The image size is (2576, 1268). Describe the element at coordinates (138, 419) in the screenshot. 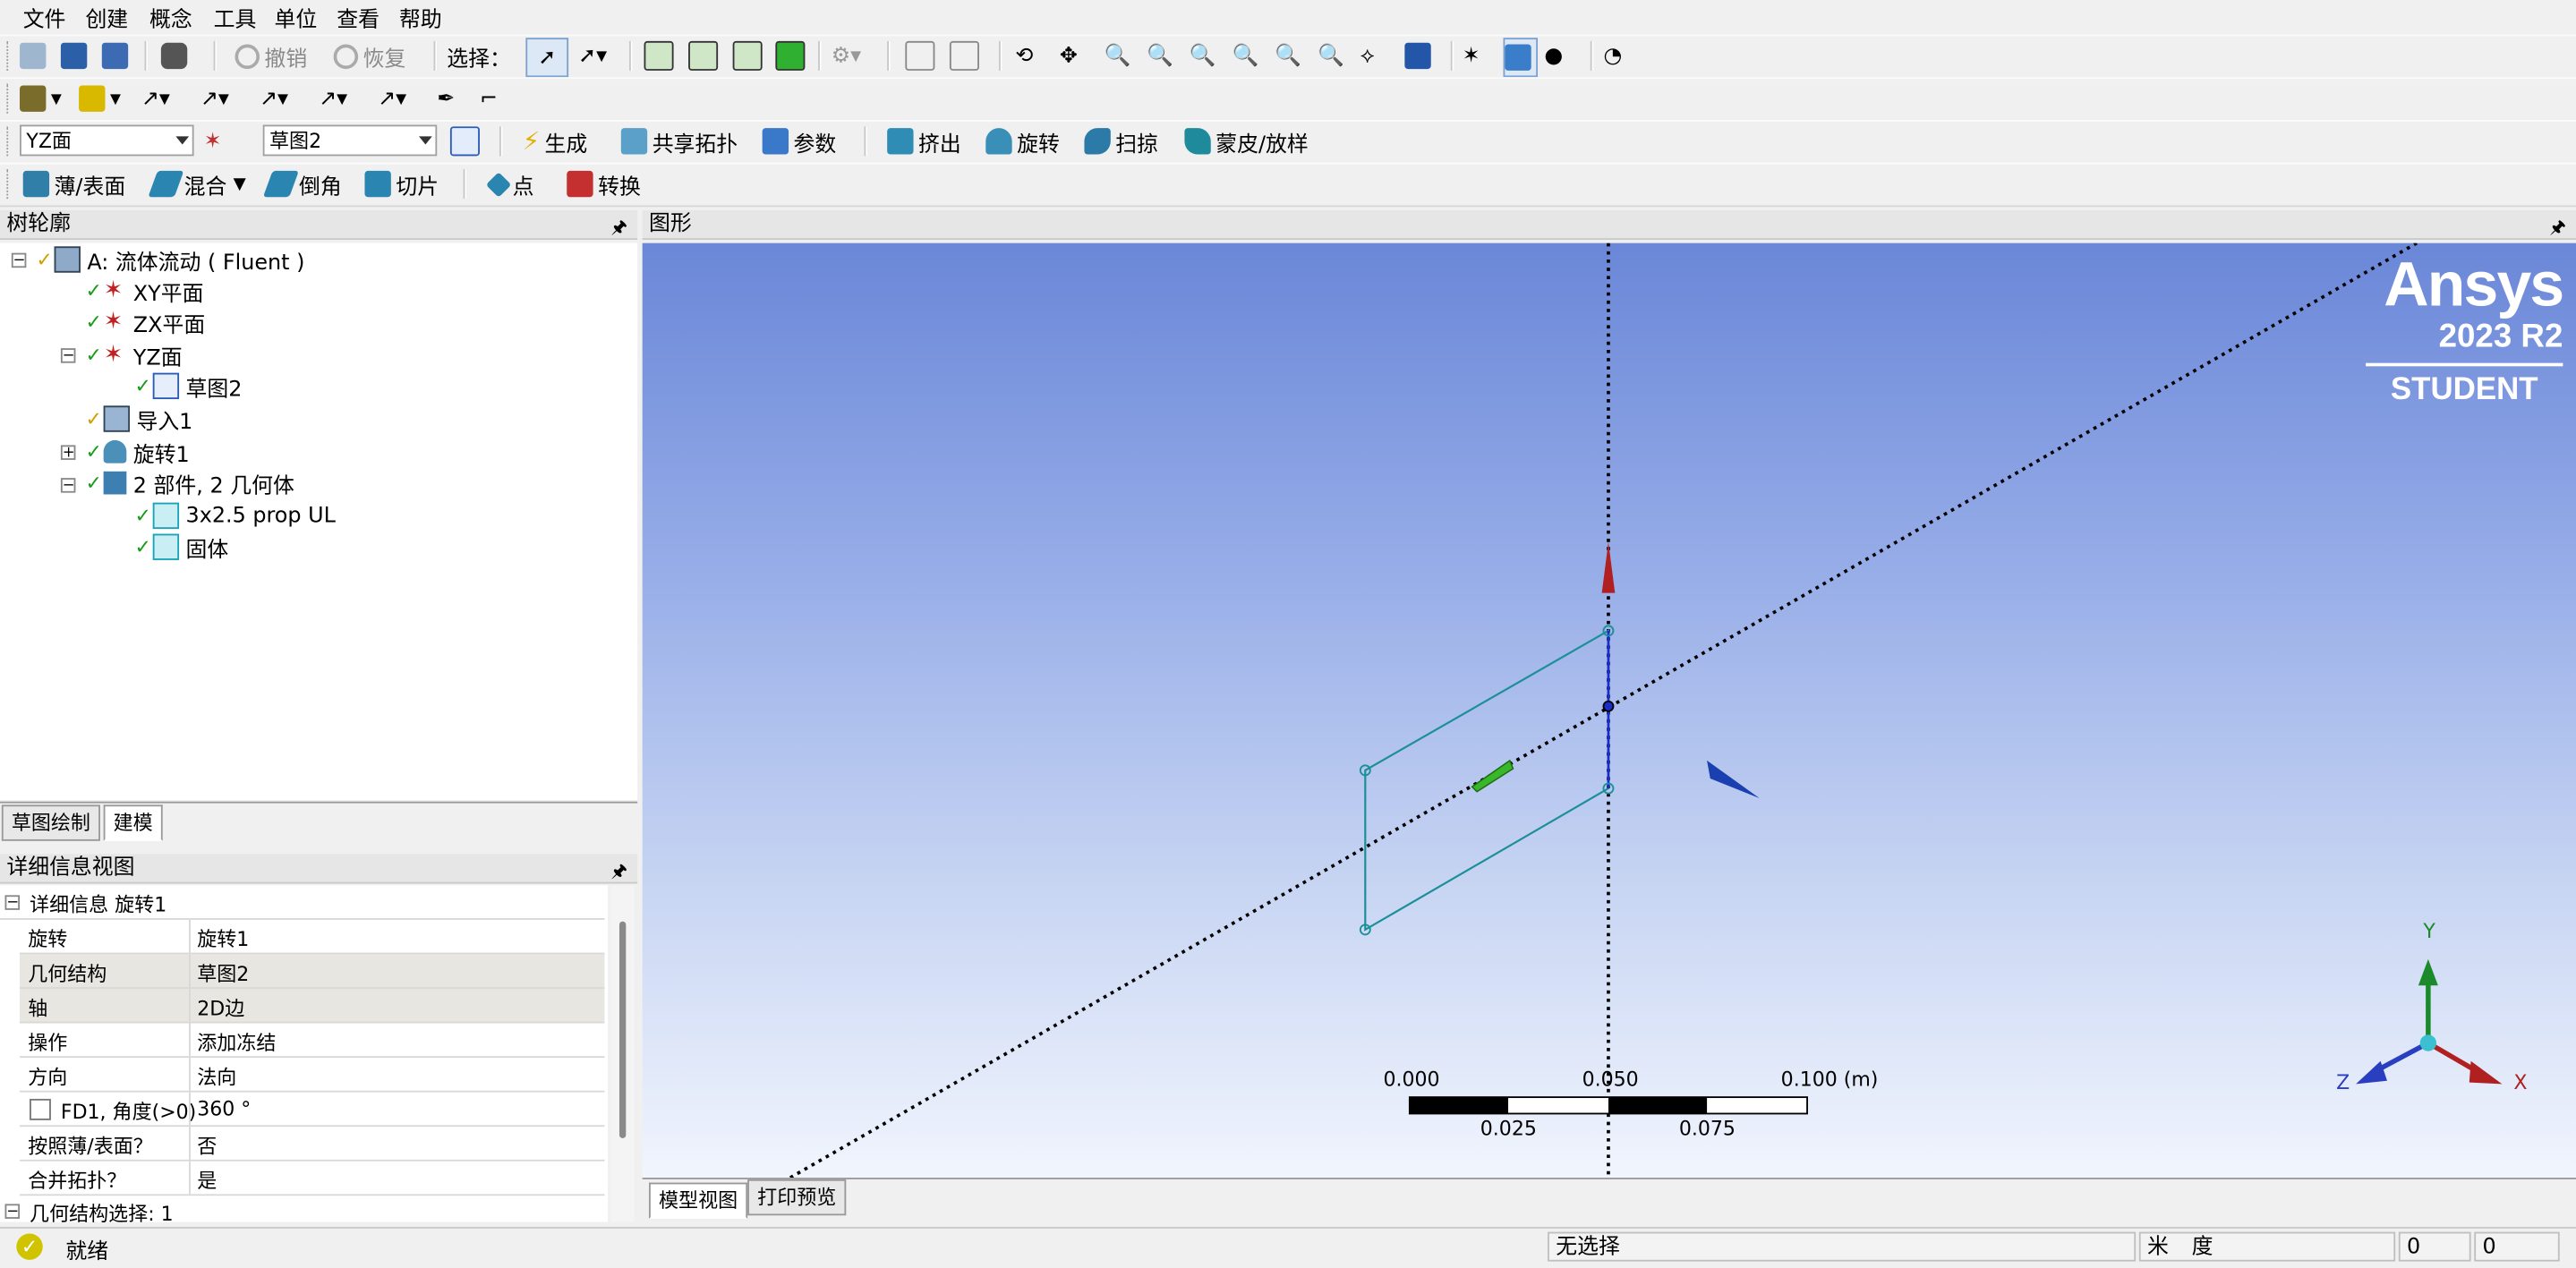

I see `tree-node-import1: ✓ 导入1` at that location.